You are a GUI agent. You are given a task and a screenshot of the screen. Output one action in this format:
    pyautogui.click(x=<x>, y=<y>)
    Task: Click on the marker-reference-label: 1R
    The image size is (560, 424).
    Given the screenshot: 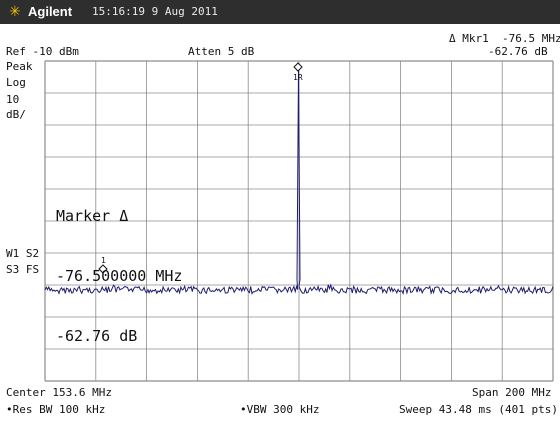 What is the action you would take?
    pyautogui.click(x=298, y=77)
    